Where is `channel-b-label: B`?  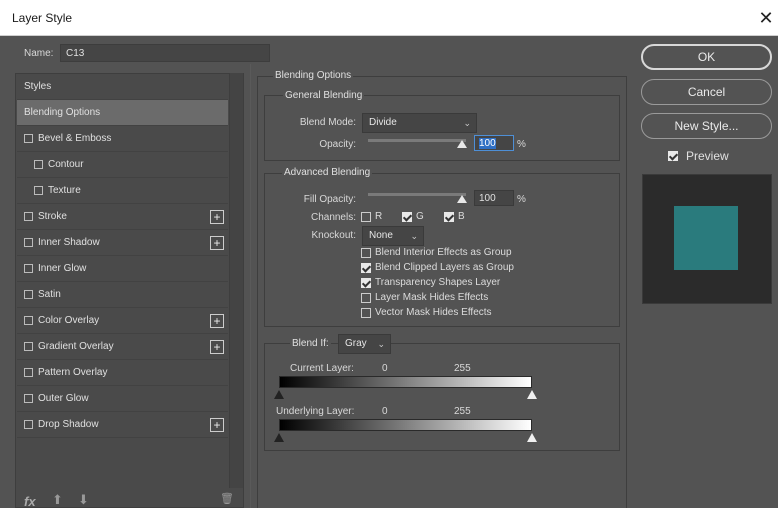
channel-b-label: B is located at coordinates (461, 216).